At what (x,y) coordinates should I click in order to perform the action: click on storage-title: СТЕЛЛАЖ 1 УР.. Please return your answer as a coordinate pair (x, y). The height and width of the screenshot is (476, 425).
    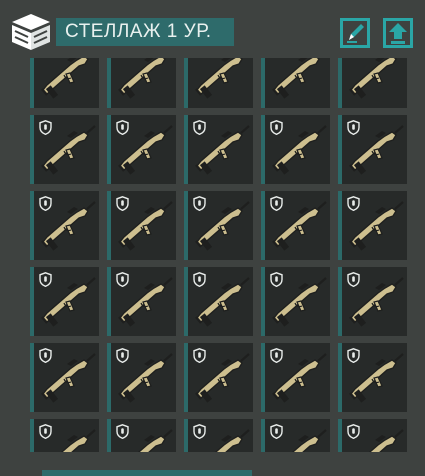
    Looking at the image, I should click on (145, 32).